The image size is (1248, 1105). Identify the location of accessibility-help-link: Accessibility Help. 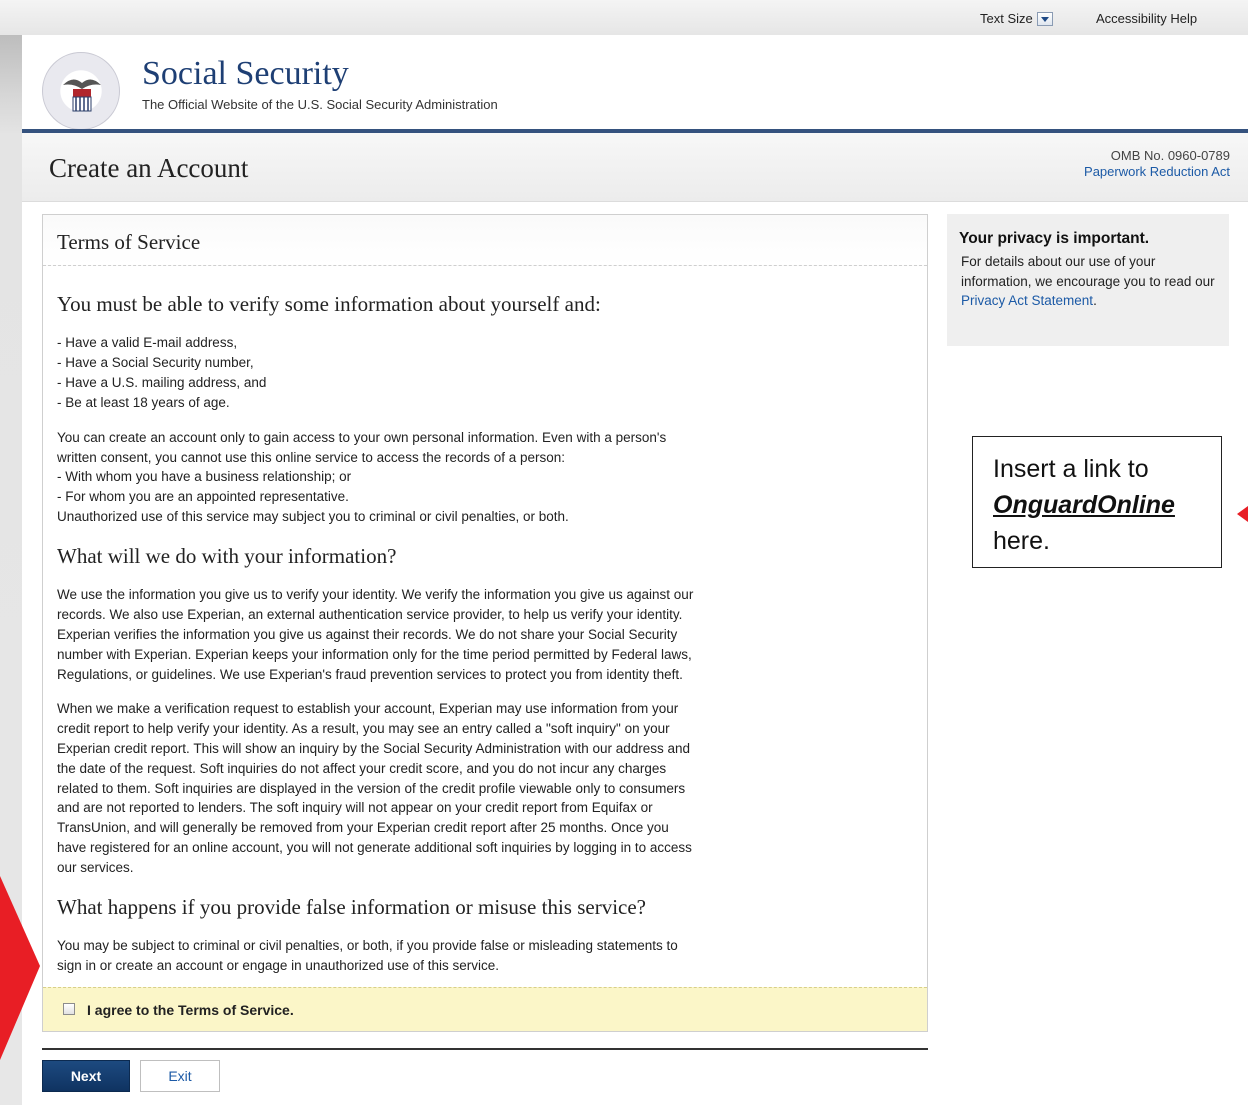
(1146, 18).